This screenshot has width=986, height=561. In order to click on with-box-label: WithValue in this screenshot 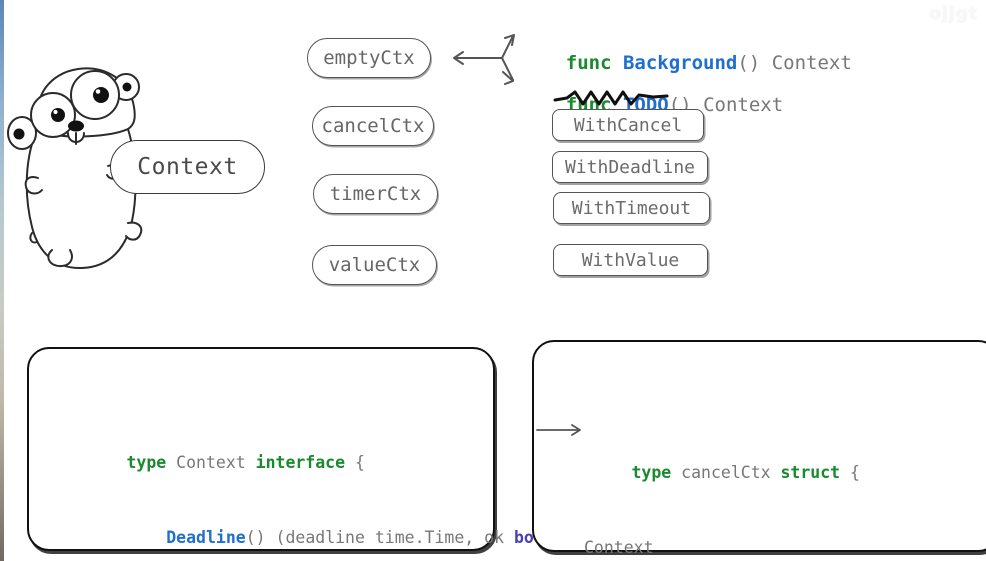, I will do `click(630, 260)`.